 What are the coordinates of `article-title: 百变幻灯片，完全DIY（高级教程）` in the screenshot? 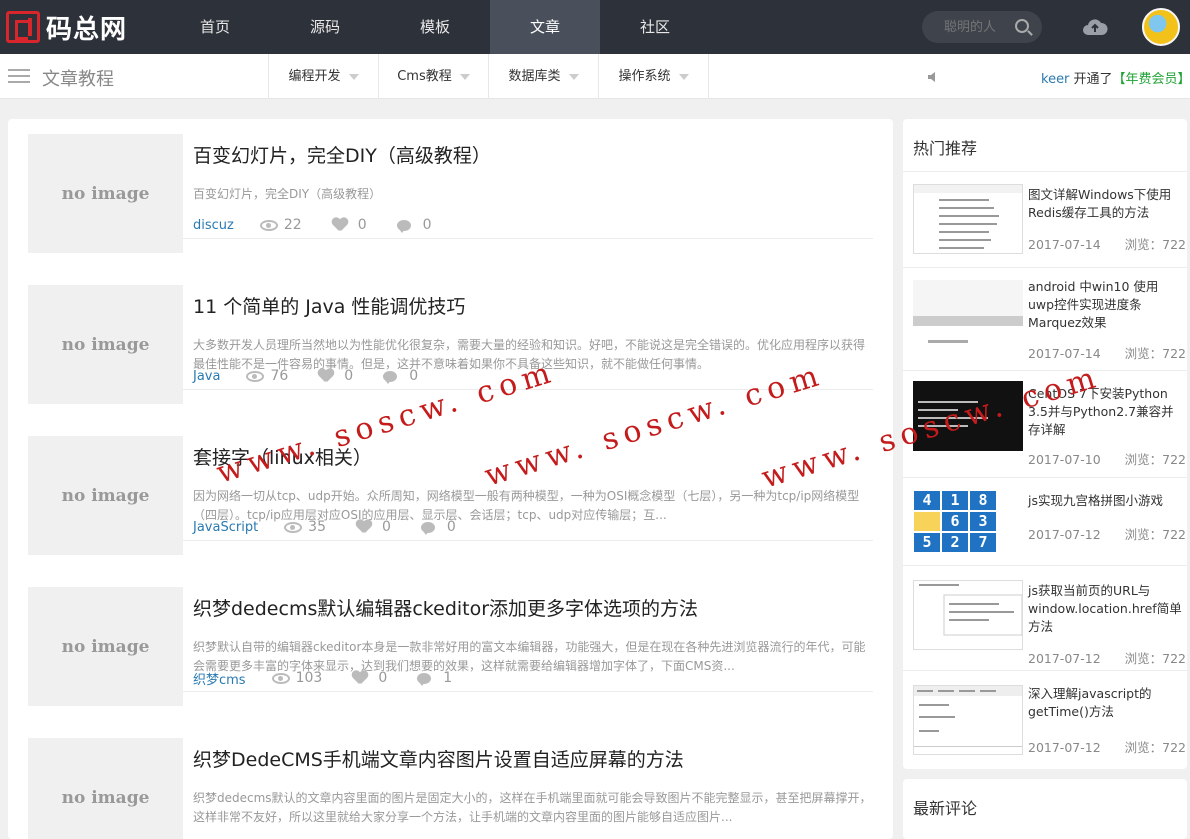 It's located at (342, 154).